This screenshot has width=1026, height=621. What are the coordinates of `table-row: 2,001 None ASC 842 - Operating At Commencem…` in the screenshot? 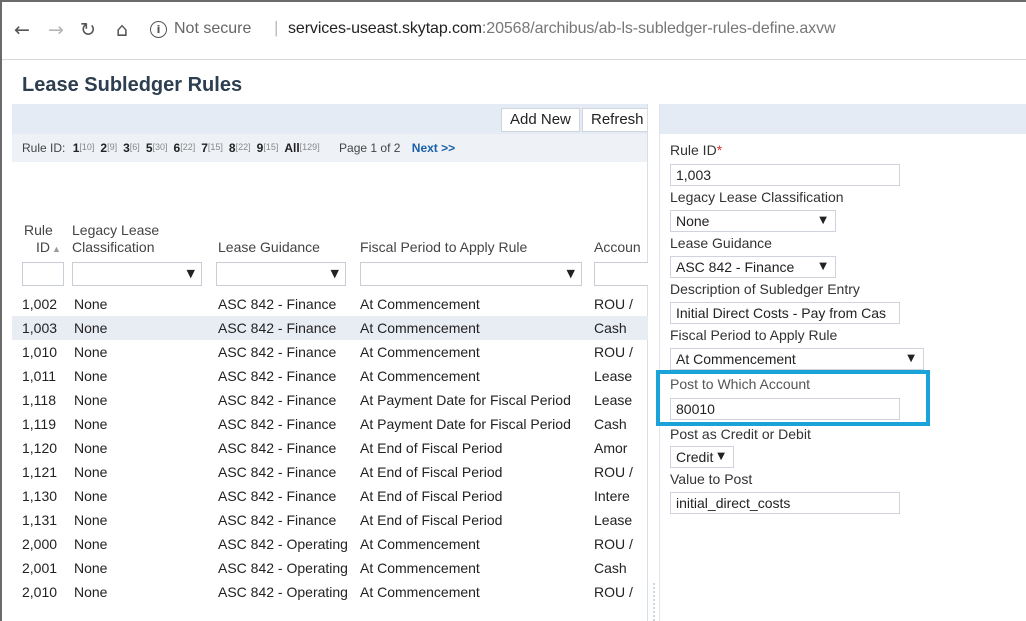 It's located at (330, 568).